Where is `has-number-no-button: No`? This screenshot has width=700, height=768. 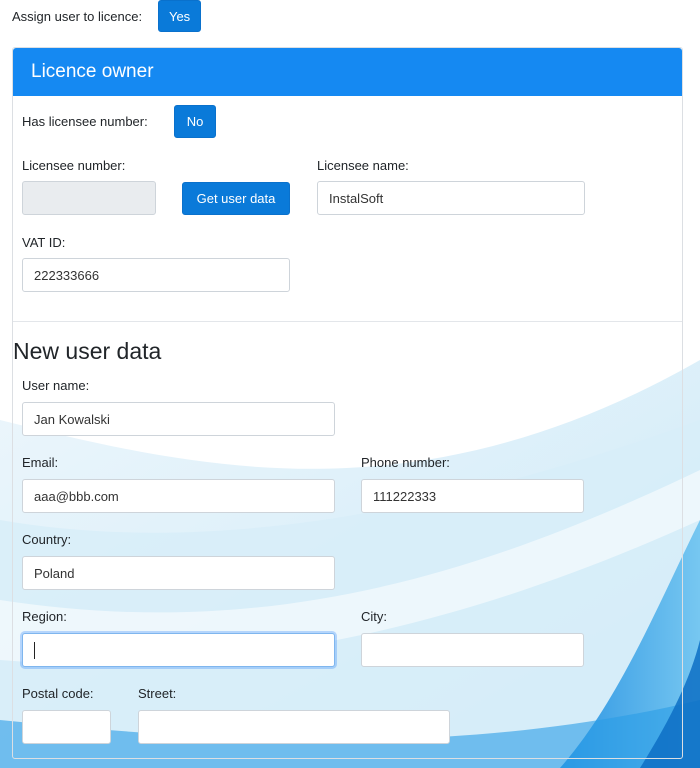
has-number-no-button: No is located at coordinates (195, 121).